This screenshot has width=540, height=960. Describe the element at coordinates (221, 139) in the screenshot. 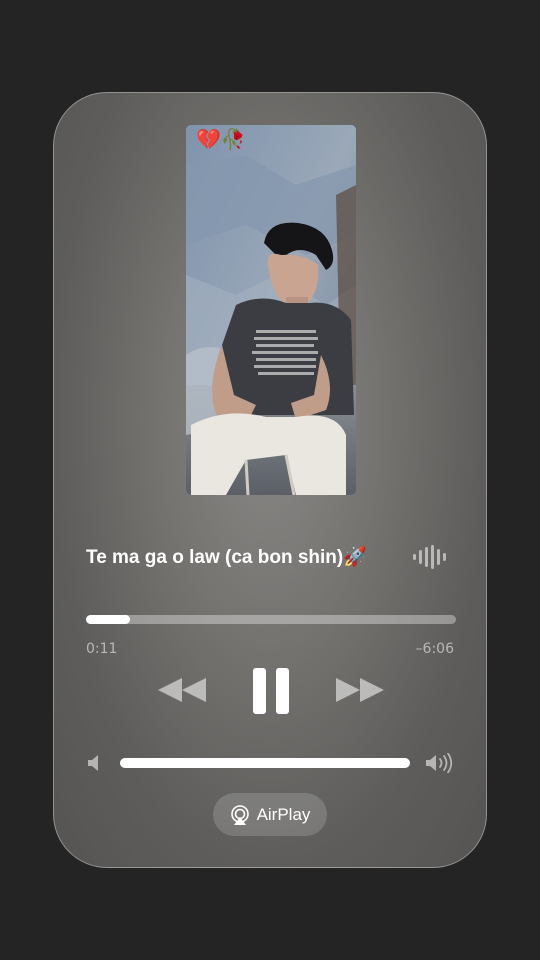

I see `artwork-overlay-text: 💔🥀` at that location.